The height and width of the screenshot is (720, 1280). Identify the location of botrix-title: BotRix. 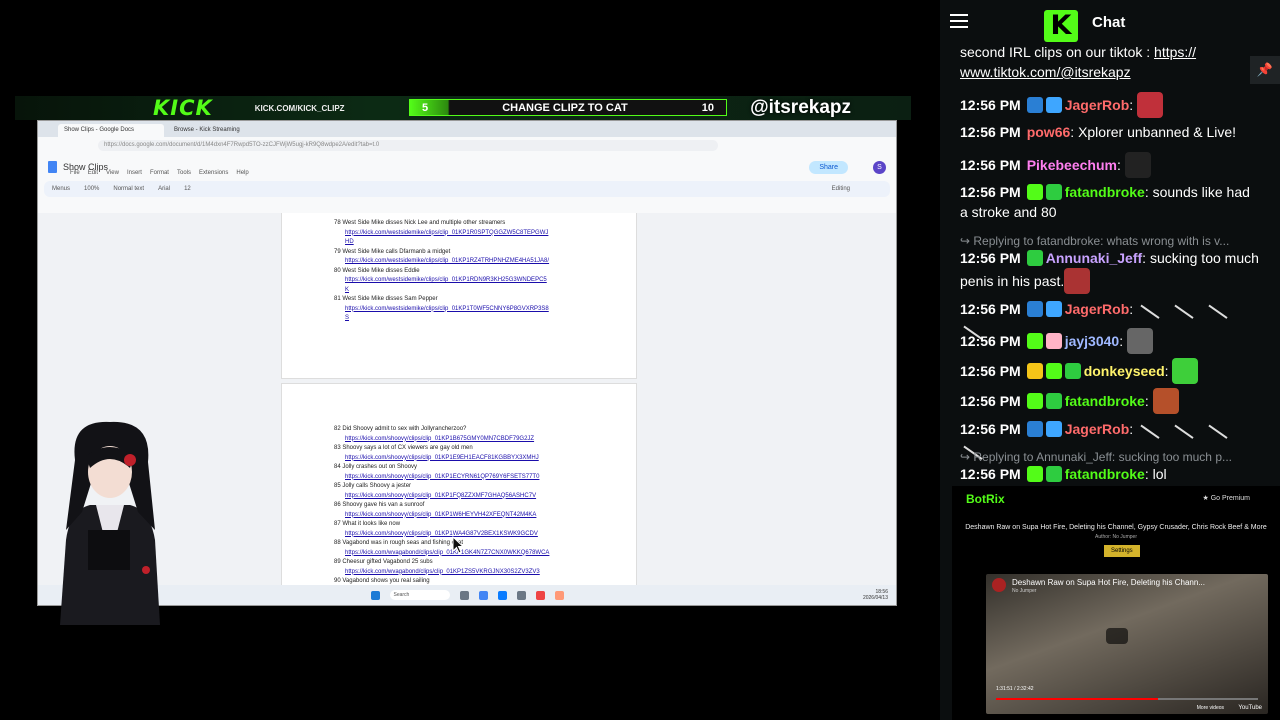
(985, 499).